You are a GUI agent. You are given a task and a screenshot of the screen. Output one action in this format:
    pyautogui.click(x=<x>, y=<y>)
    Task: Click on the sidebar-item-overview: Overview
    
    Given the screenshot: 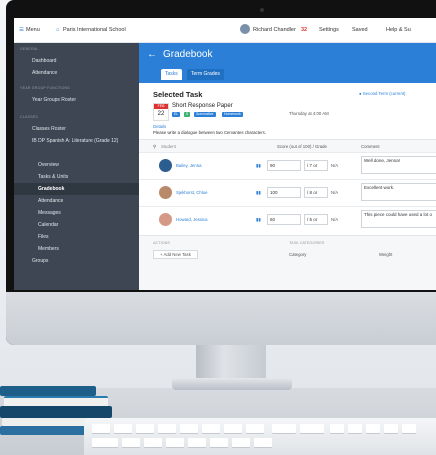 What is the action you would take?
    pyautogui.click(x=76, y=165)
    